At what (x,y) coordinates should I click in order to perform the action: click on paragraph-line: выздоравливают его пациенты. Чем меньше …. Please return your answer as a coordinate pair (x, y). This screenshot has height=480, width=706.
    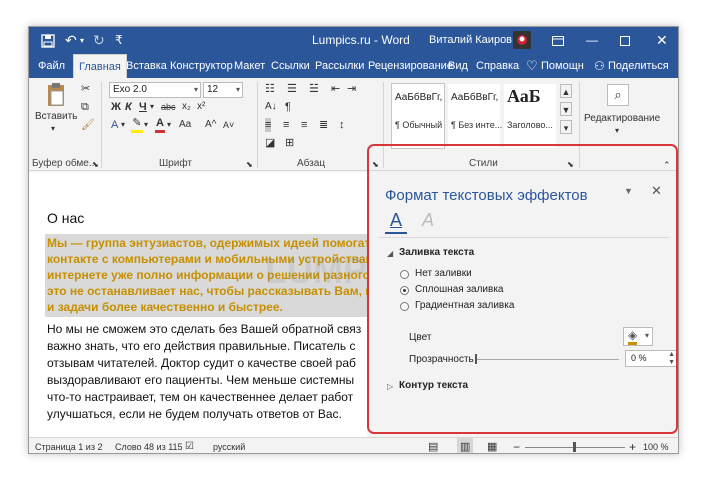
    Looking at the image, I should click on (200, 380).